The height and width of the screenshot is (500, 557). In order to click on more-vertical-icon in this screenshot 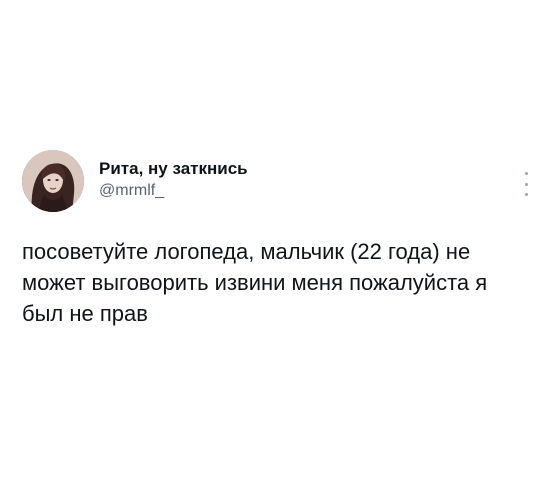, I will do `click(526, 184)`.